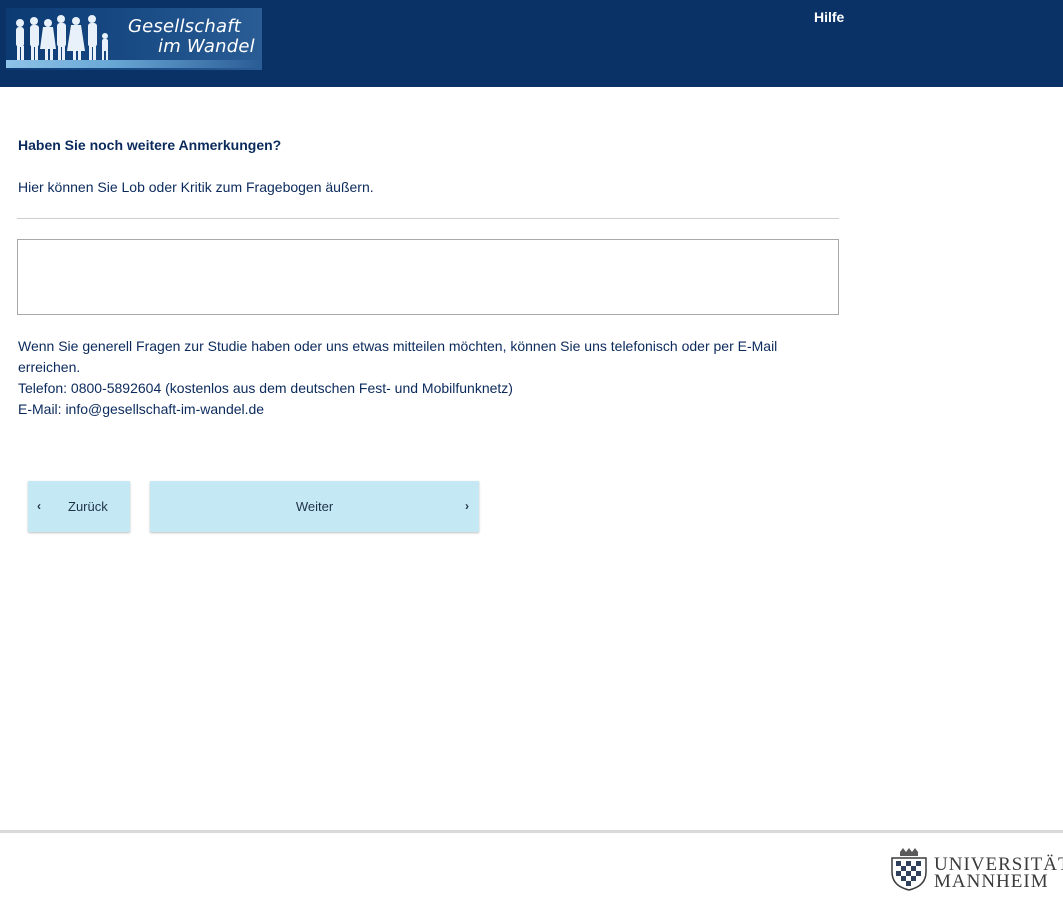 The image size is (1063, 897). I want to click on email-text: E-Mail: info@gesellschaft-im-wandel.de, so click(141, 409).